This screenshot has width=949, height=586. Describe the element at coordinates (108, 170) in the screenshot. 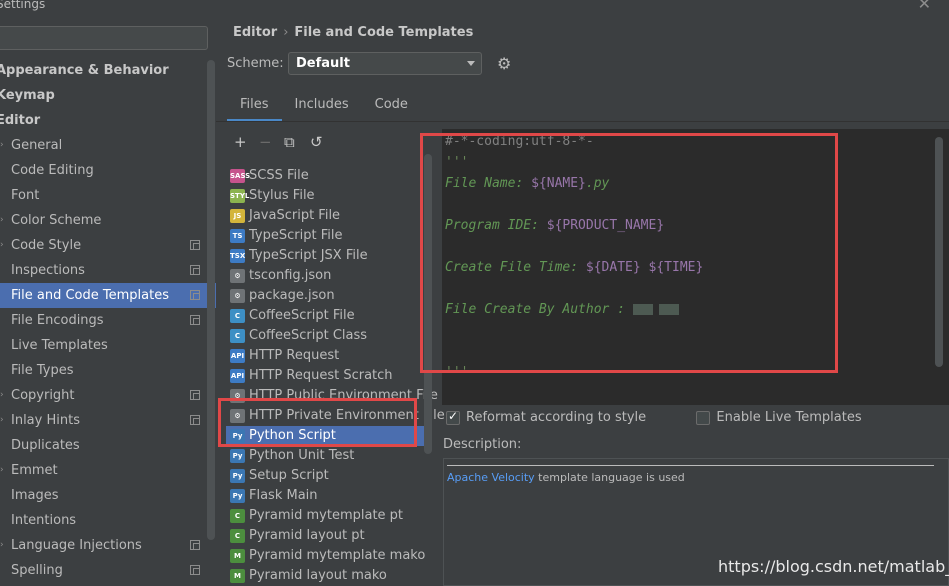

I see `sidebar-item: Code Editing` at that location.